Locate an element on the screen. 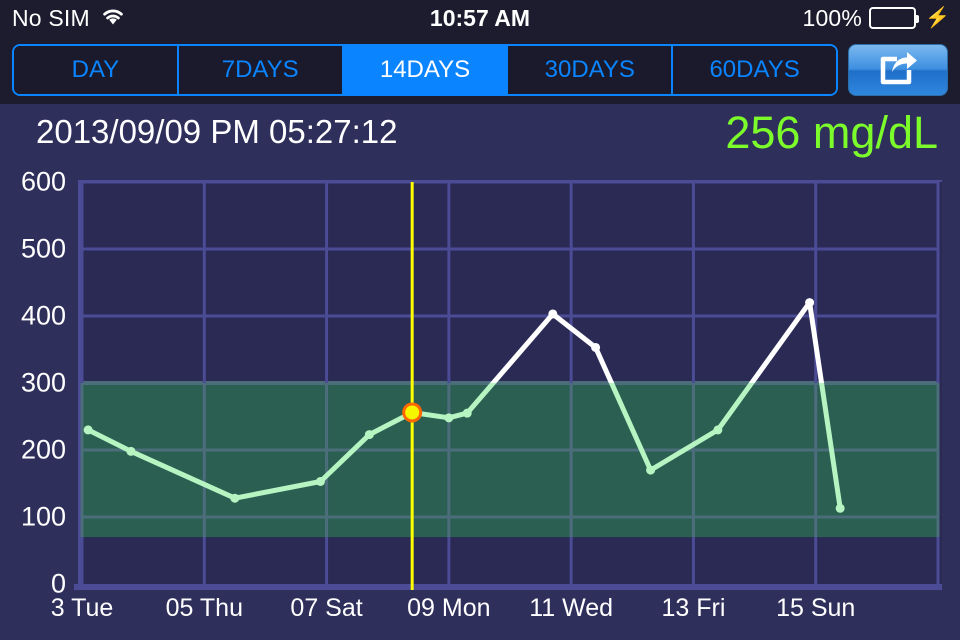 This screenshot has height=640, width=960. y-axis-tick: 300 is located at coordinates (43, 382).